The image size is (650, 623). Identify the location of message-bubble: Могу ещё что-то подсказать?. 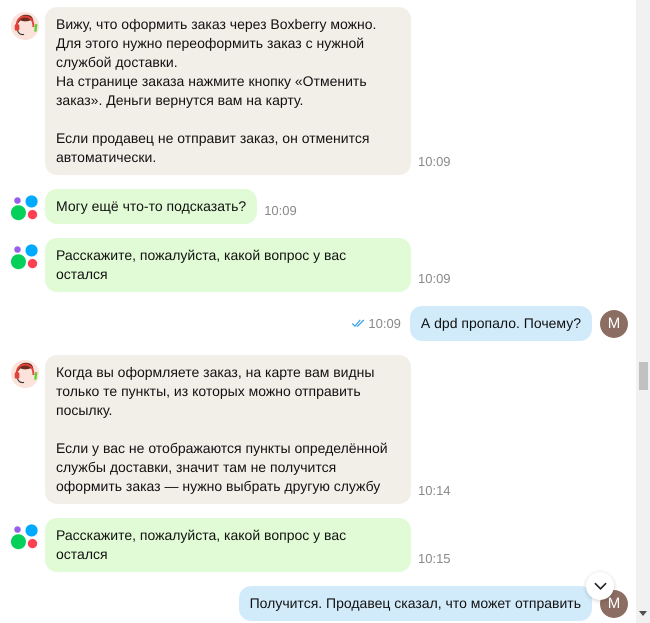
(151, 206).